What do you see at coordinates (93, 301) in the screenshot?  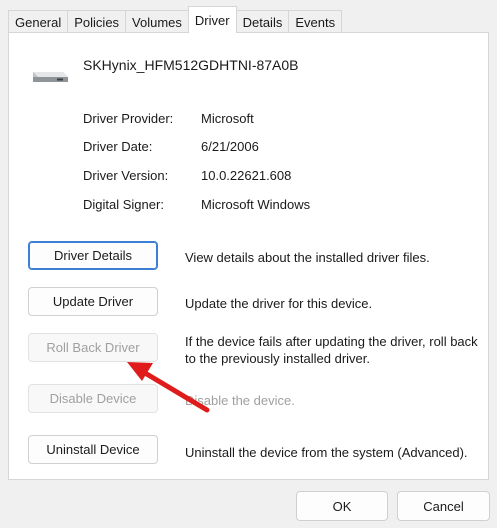 I see `update-driver-button: Update Driver` at bounding box center [93, 301].